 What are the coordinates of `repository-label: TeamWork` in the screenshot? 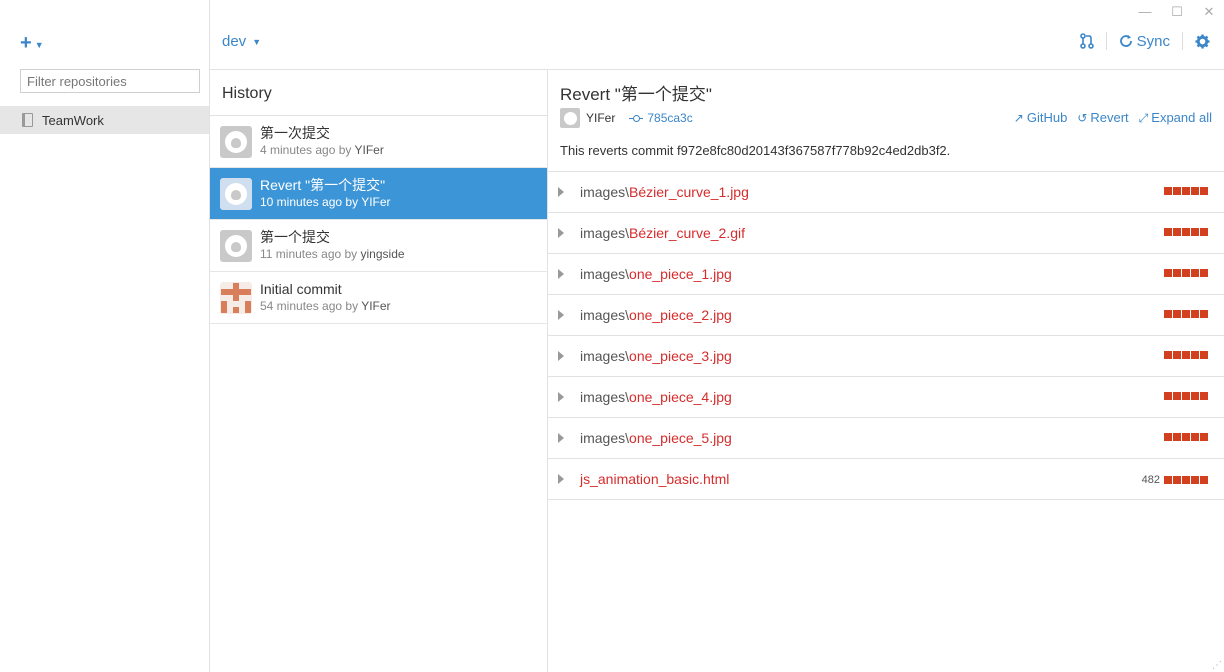 It's located at (73, 120).